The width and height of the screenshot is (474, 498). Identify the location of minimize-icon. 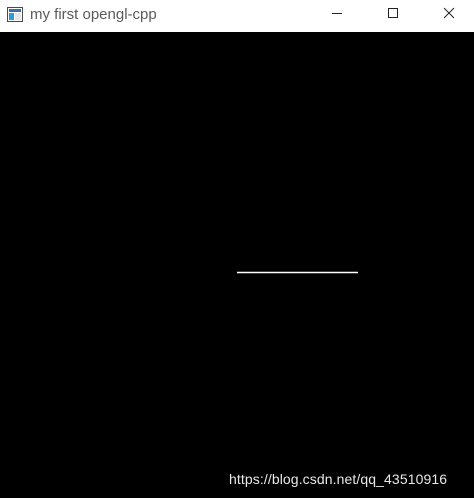
(337, 15).